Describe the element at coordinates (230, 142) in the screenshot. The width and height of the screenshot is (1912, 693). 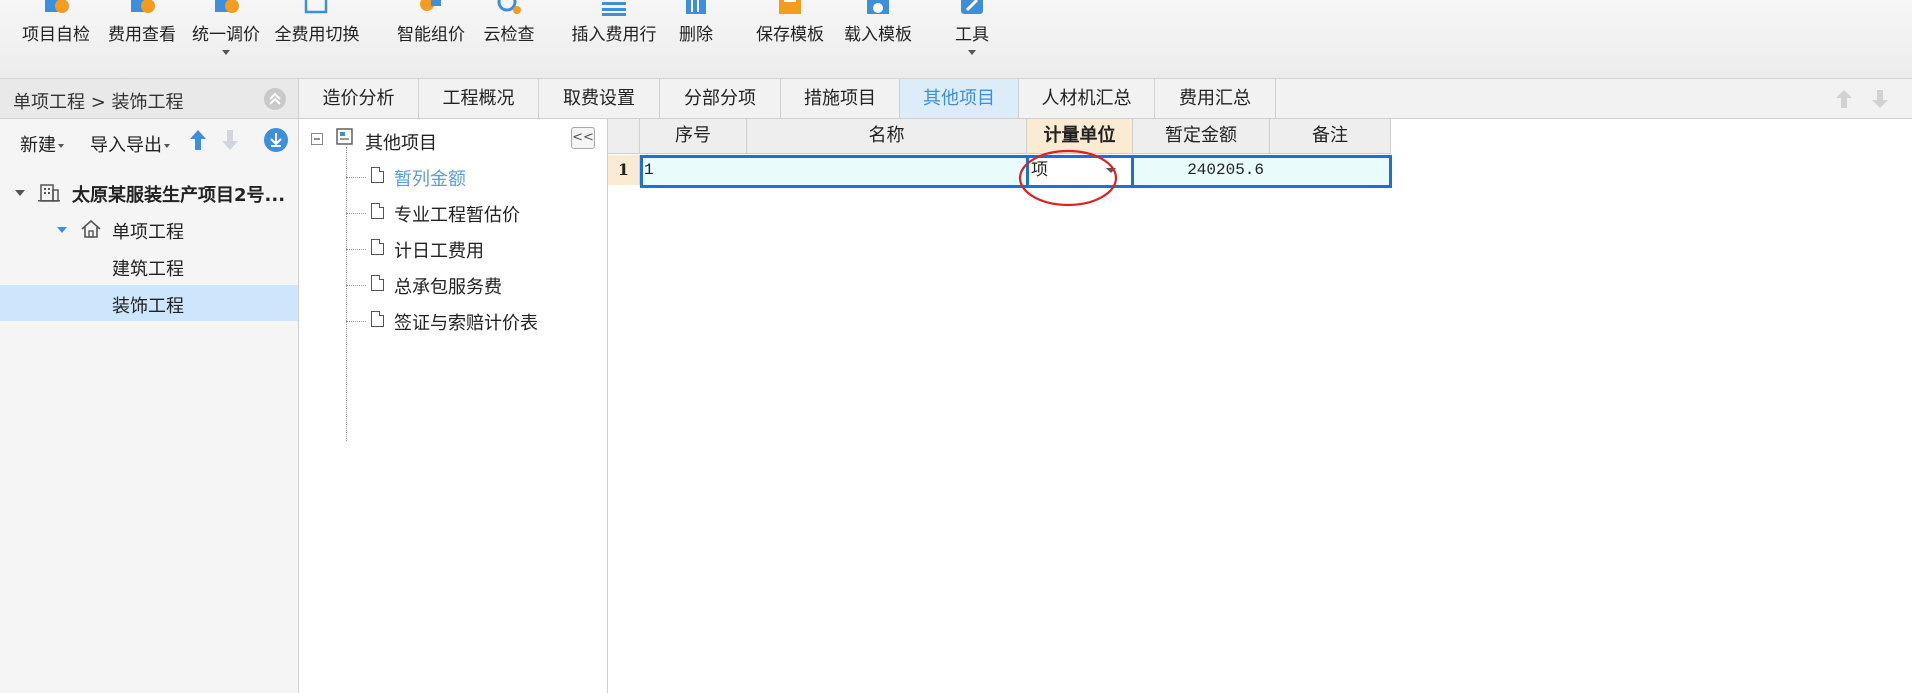
I see `move-down-icon` at that location.